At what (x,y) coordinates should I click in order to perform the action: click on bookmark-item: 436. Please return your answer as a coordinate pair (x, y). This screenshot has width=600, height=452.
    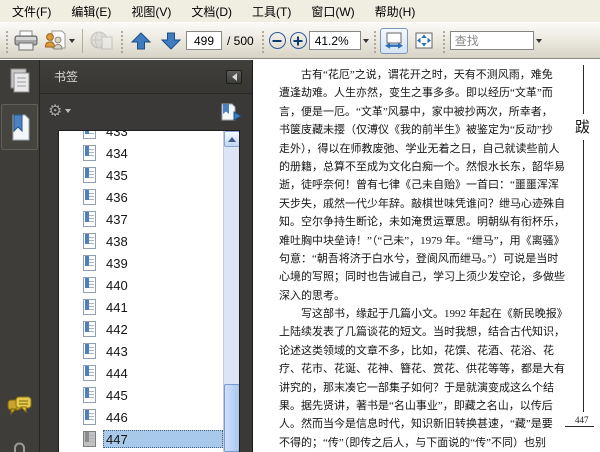
    Looking at the image, I should click on (141, 197).